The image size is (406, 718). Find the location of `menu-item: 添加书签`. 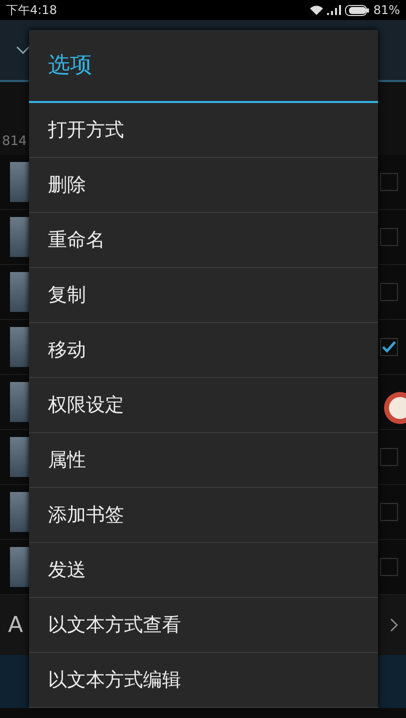

menu-item: 添加书签 is located at coordinates (203, 515).